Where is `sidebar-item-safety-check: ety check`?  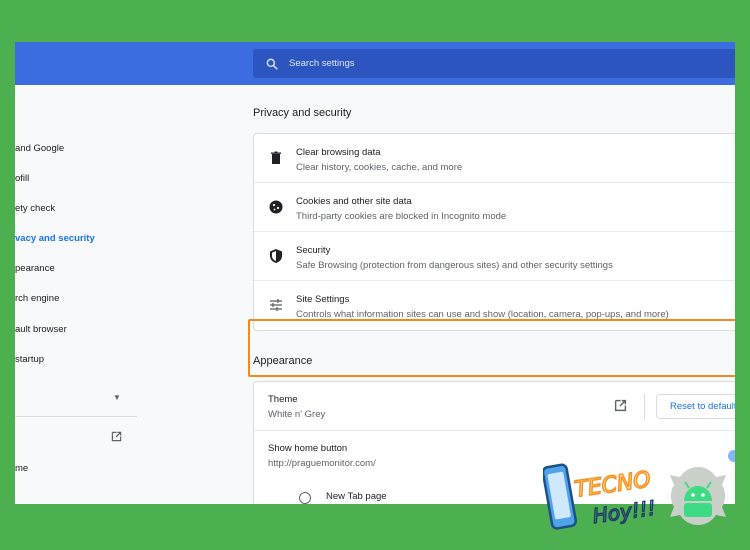 sidebar-item-safety-check: ety check is located at coordinates (35, 208).